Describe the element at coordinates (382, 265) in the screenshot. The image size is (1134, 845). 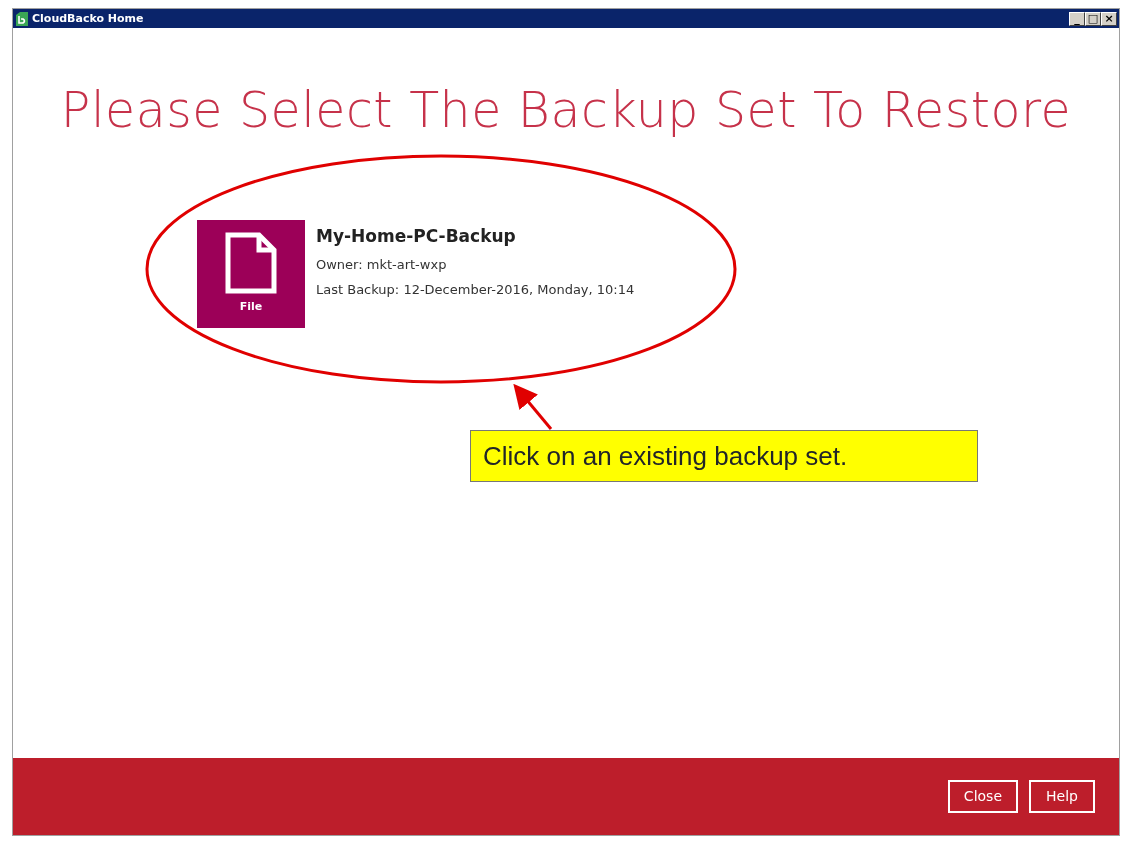
I see `owner-text: Owner: mkt-art-wxp` at that location.